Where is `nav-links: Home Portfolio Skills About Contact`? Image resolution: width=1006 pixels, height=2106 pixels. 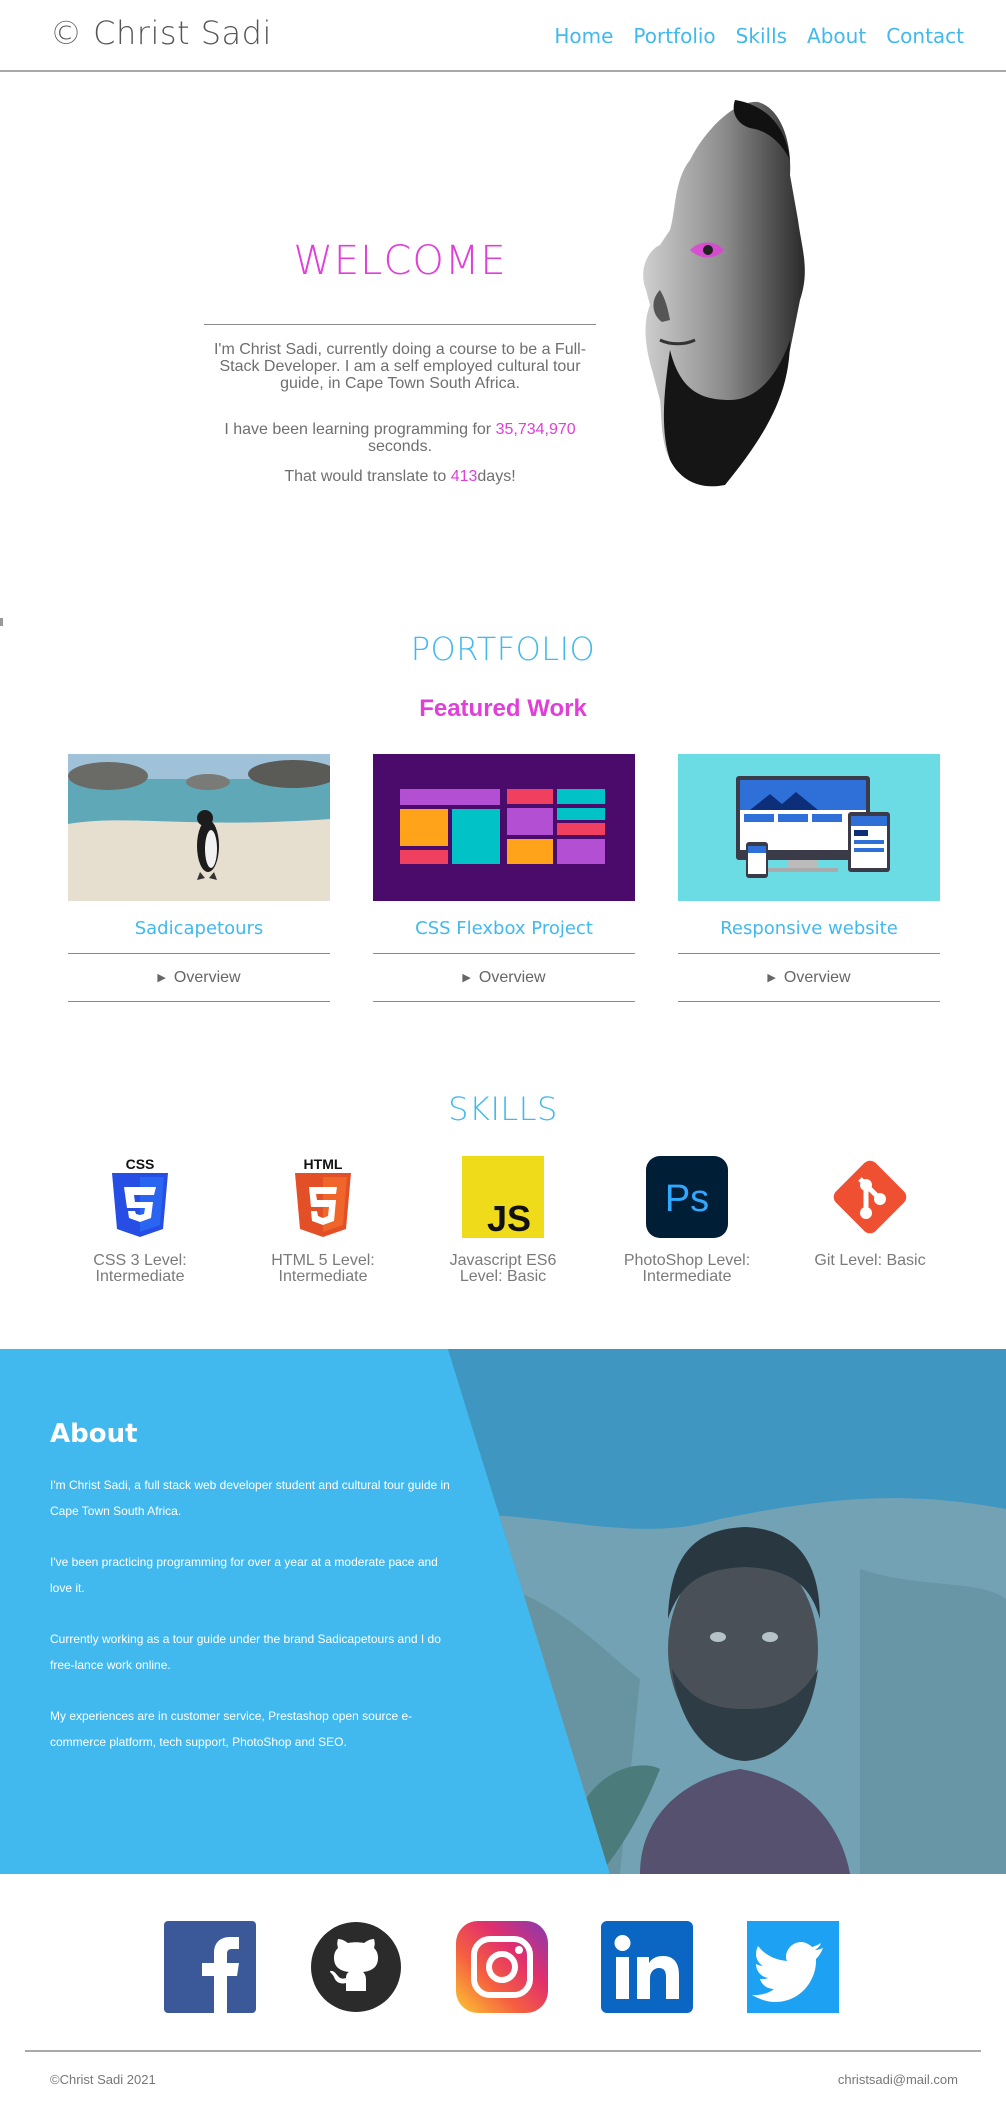
nav-links: Home Portfolio Skills About Contact is located at coordinates (759, 36).